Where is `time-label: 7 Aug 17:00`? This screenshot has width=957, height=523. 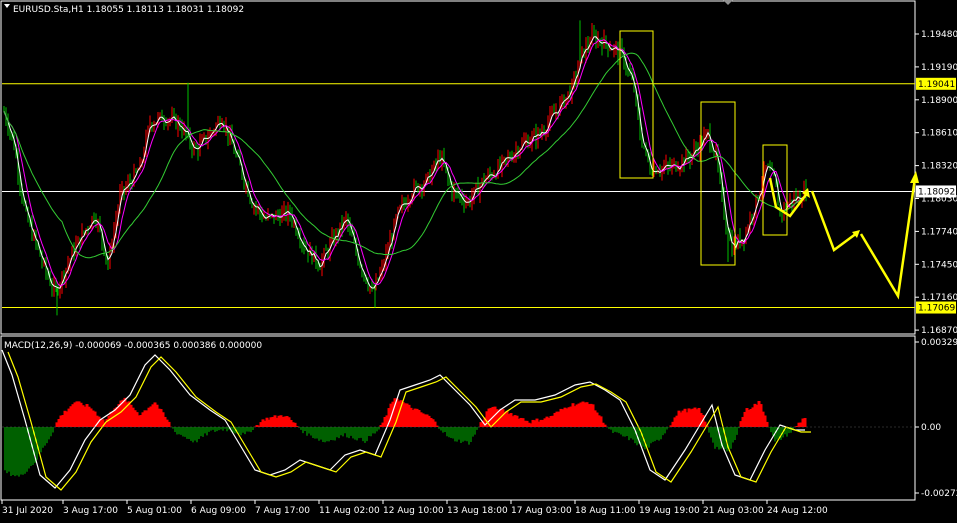
time-label: 7 Aug 17:00 is located at coordinates (282, 511).